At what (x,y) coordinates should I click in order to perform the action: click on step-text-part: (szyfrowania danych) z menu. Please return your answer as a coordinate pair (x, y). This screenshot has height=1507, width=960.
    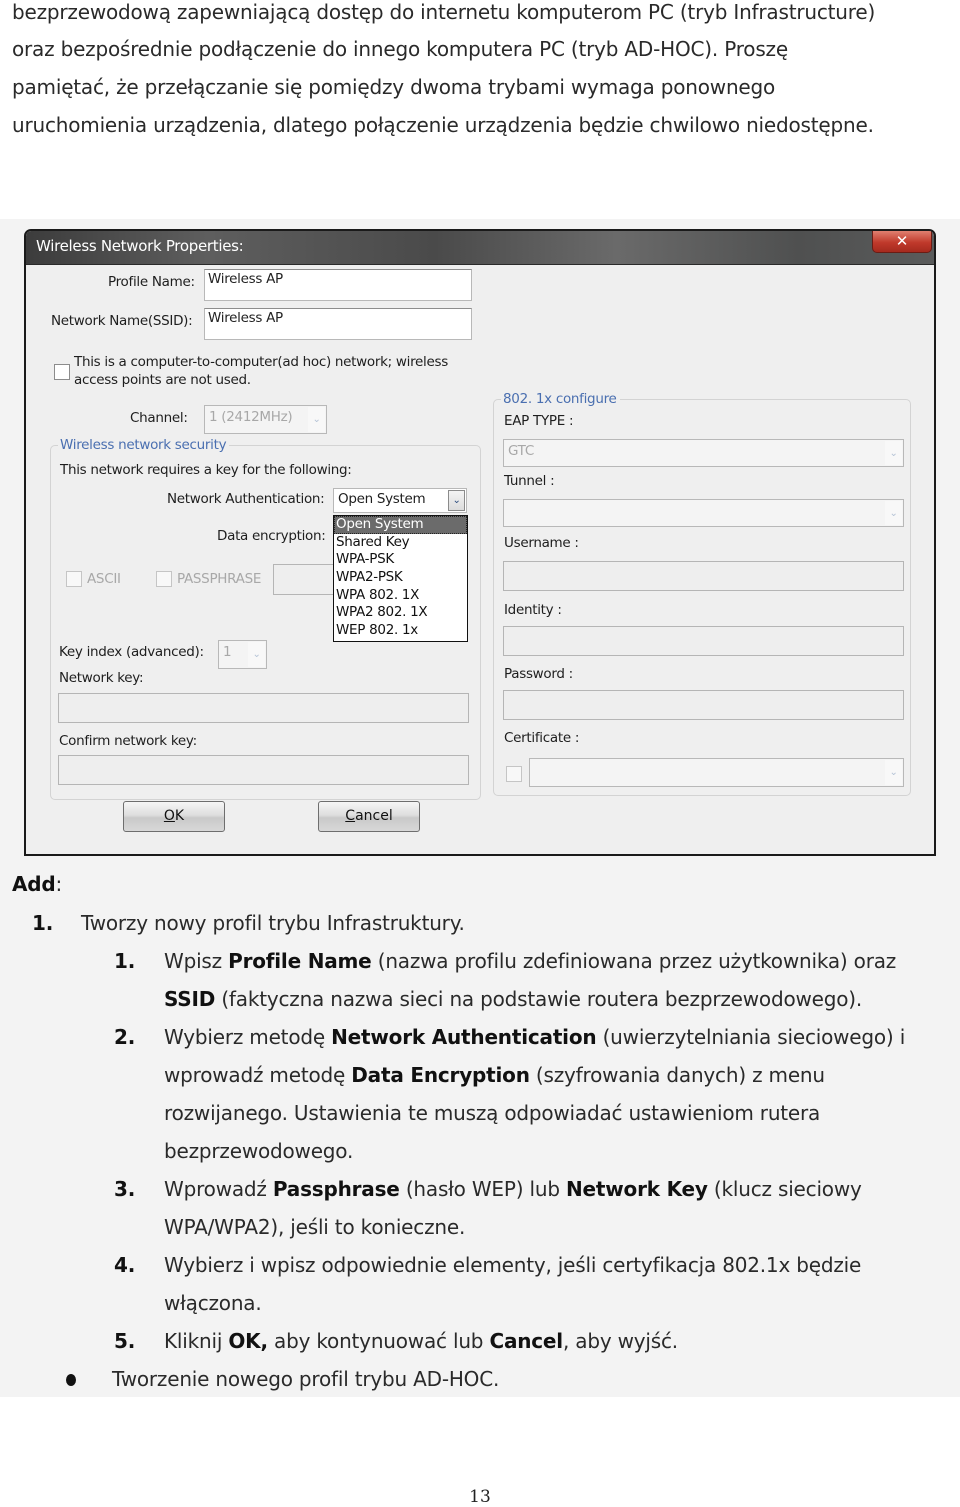
    Looking at the image, I should click on (677, 1075).